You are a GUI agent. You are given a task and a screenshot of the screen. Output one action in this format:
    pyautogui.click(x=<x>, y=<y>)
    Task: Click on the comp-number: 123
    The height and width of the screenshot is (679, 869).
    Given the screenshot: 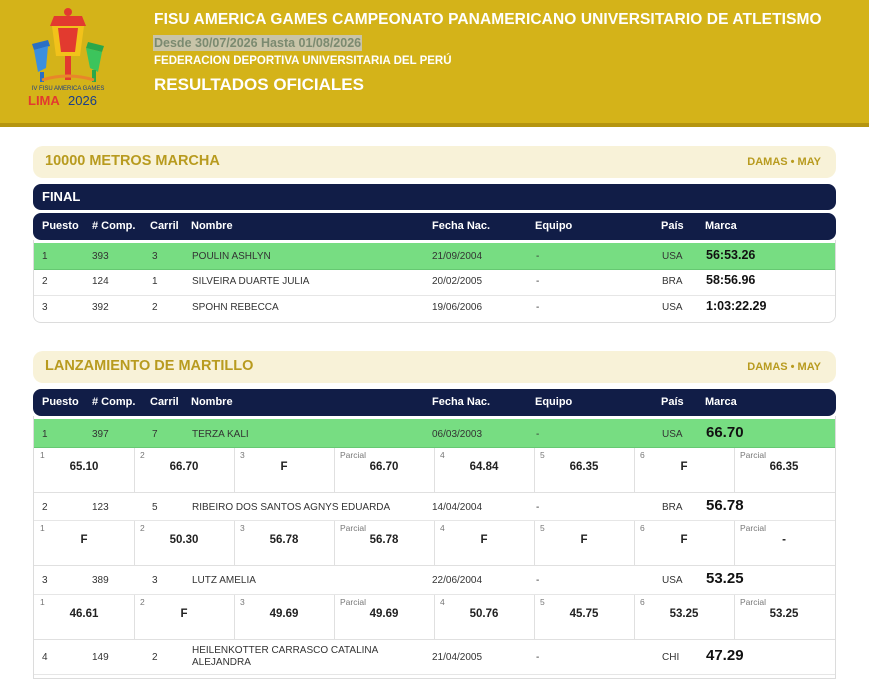 What is the action you would take?
    pyautogui.click(x=100, y=507)
    